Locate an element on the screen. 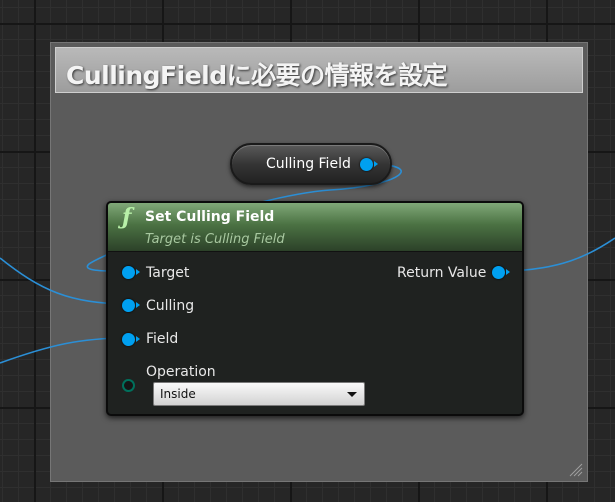 This screenshot has height=502, width=615. return-value-output-pin-icon is located at coordinates (501, 272).